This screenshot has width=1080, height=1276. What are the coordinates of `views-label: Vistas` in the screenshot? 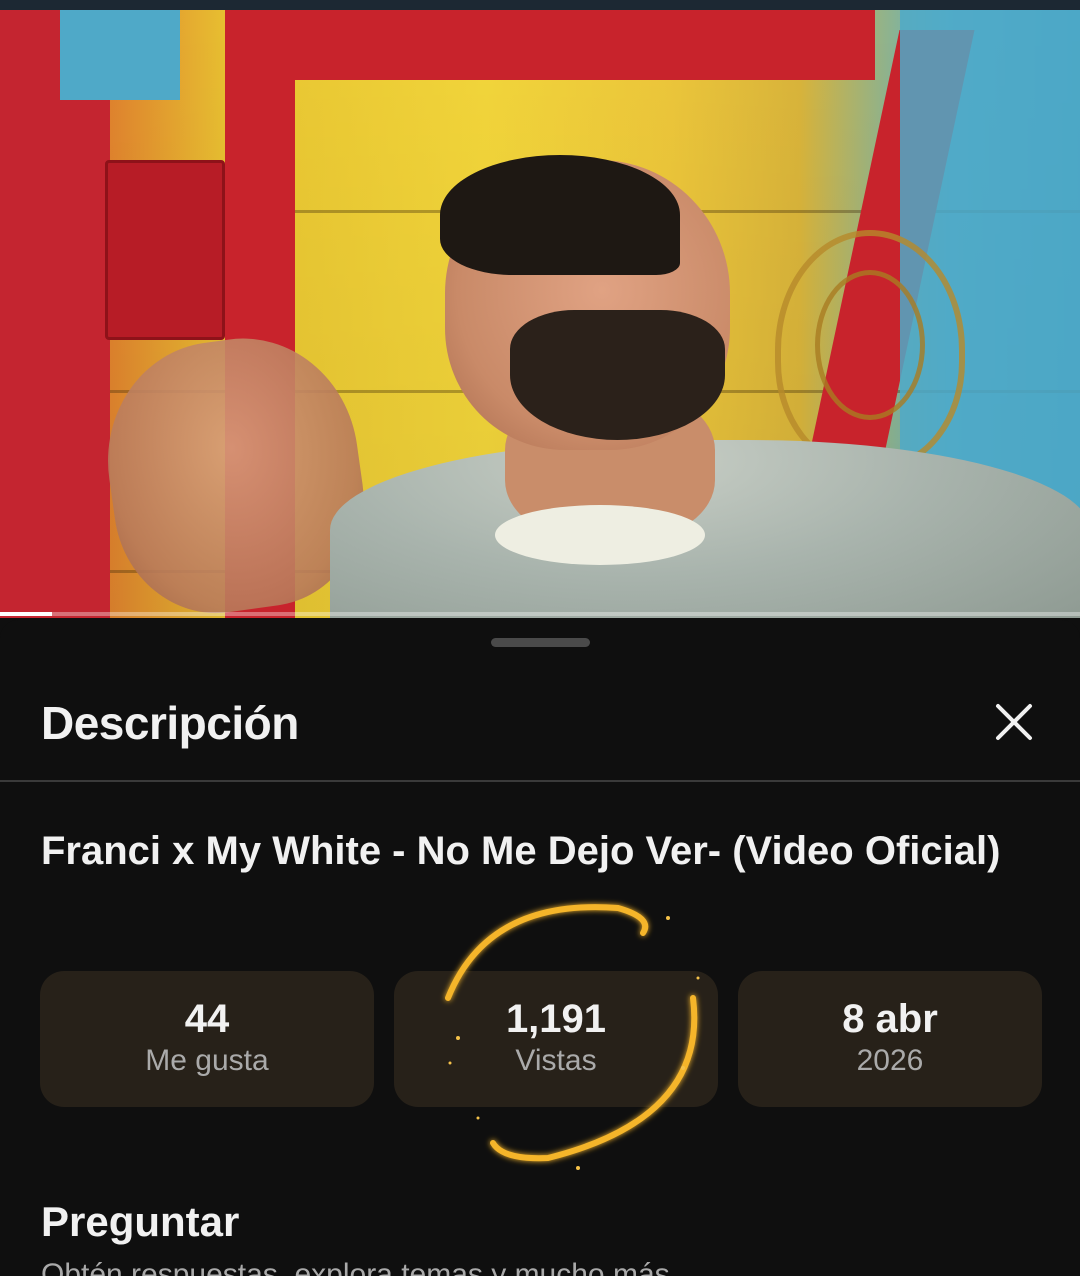 It's located at (556, 1060).